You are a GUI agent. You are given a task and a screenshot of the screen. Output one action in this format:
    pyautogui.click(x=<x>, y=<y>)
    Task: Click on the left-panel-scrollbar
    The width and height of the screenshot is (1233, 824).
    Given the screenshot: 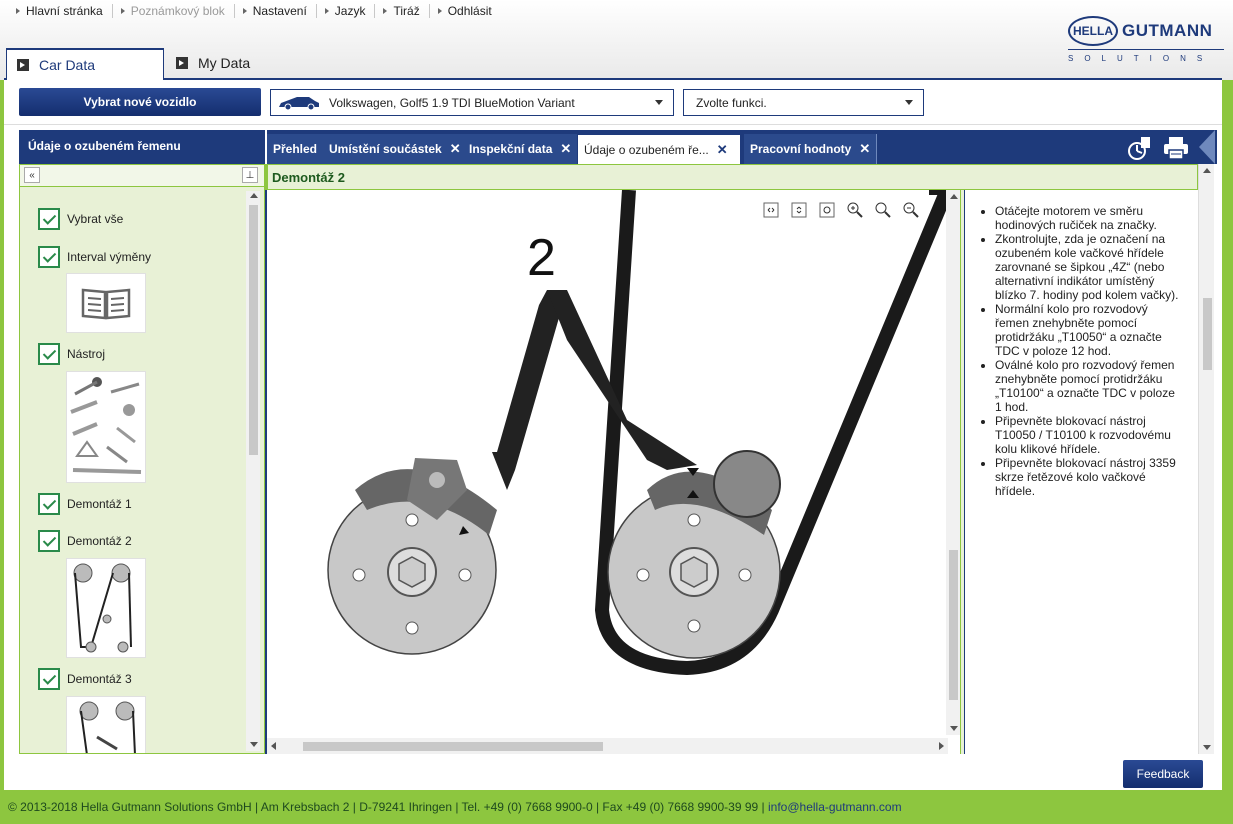 What is the action you would take?
    pyautogui.click(x=253, y=471)
    